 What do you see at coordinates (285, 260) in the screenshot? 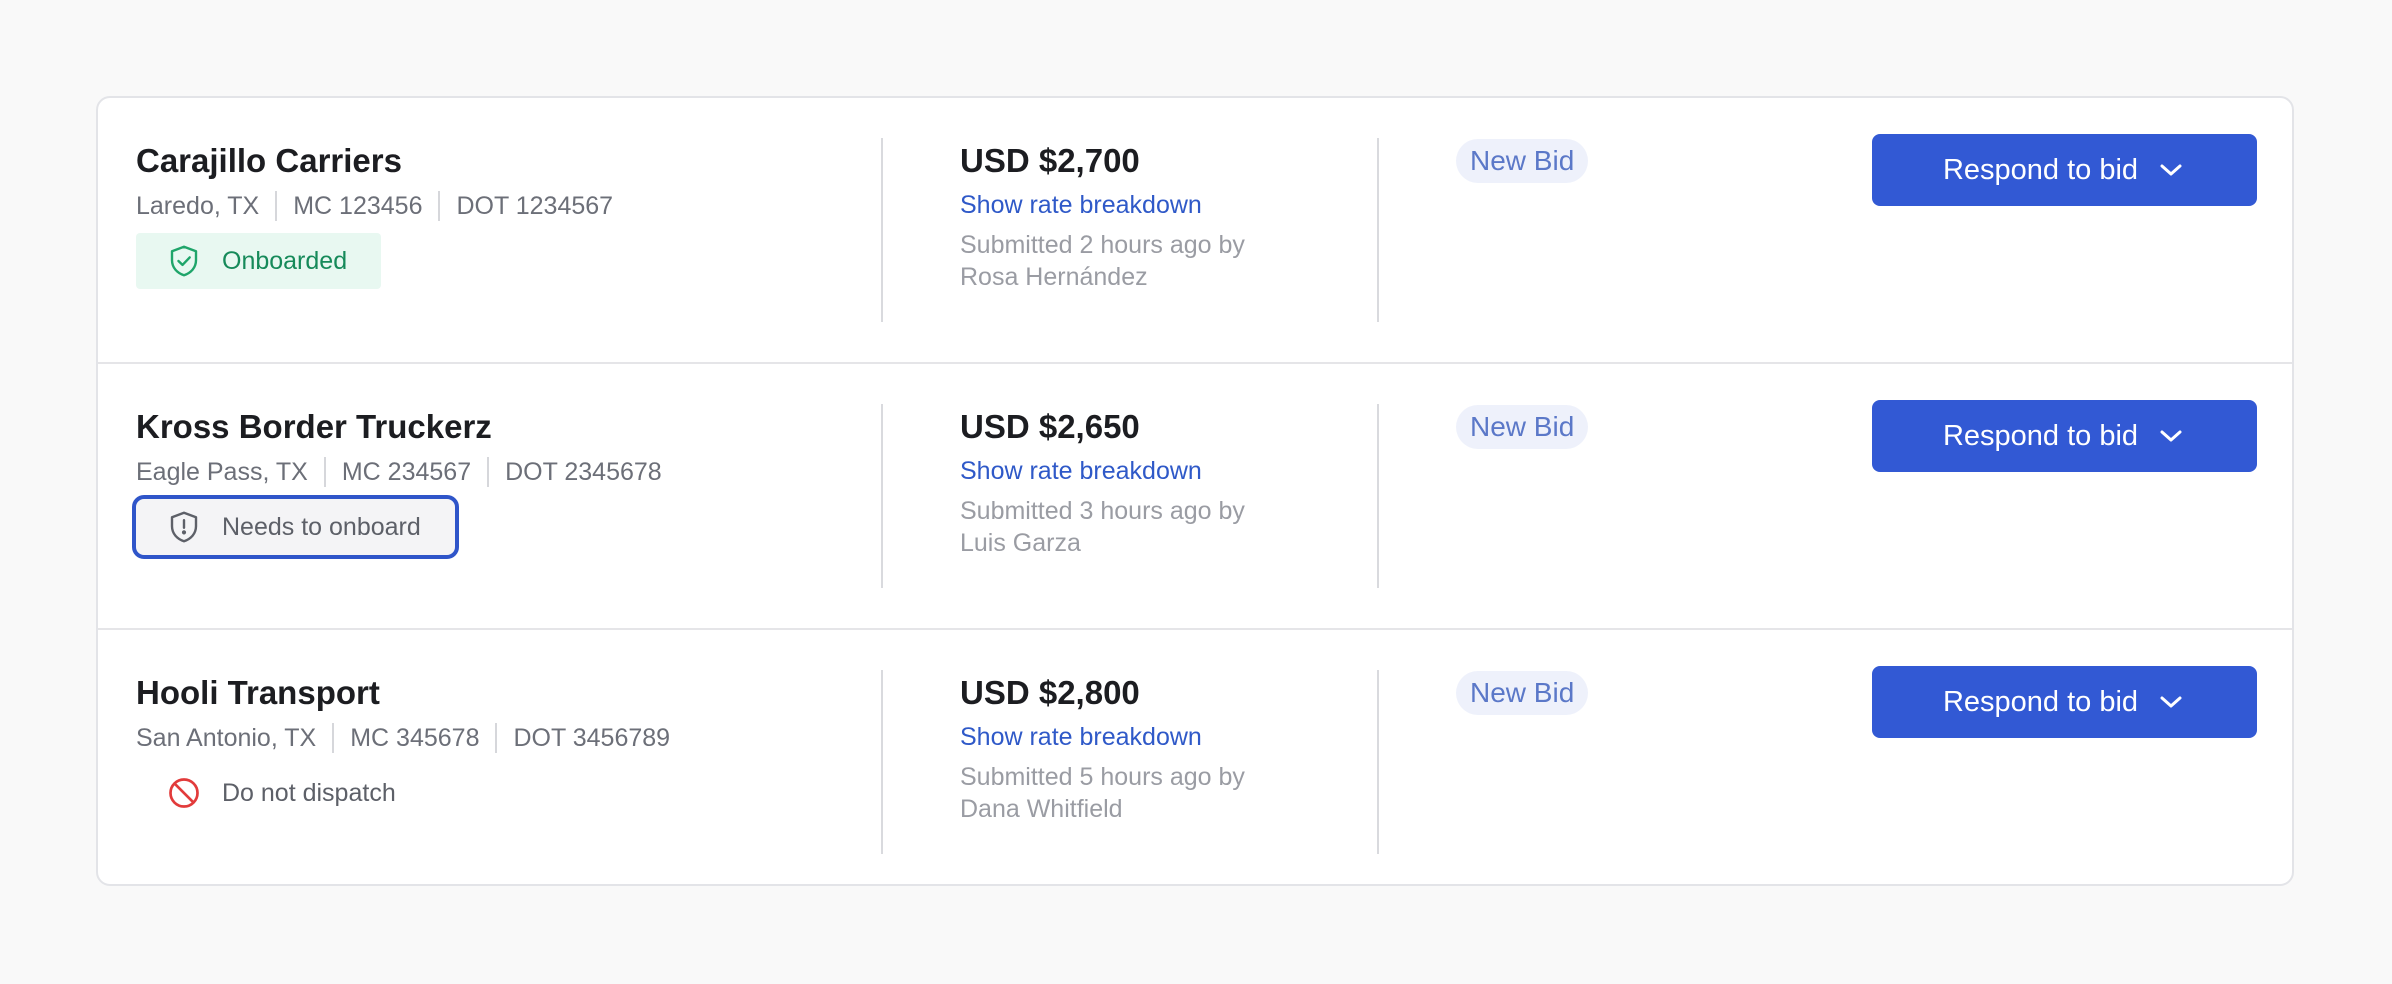
I see `status-label: Onboarded` at bounding box center [285, 260].